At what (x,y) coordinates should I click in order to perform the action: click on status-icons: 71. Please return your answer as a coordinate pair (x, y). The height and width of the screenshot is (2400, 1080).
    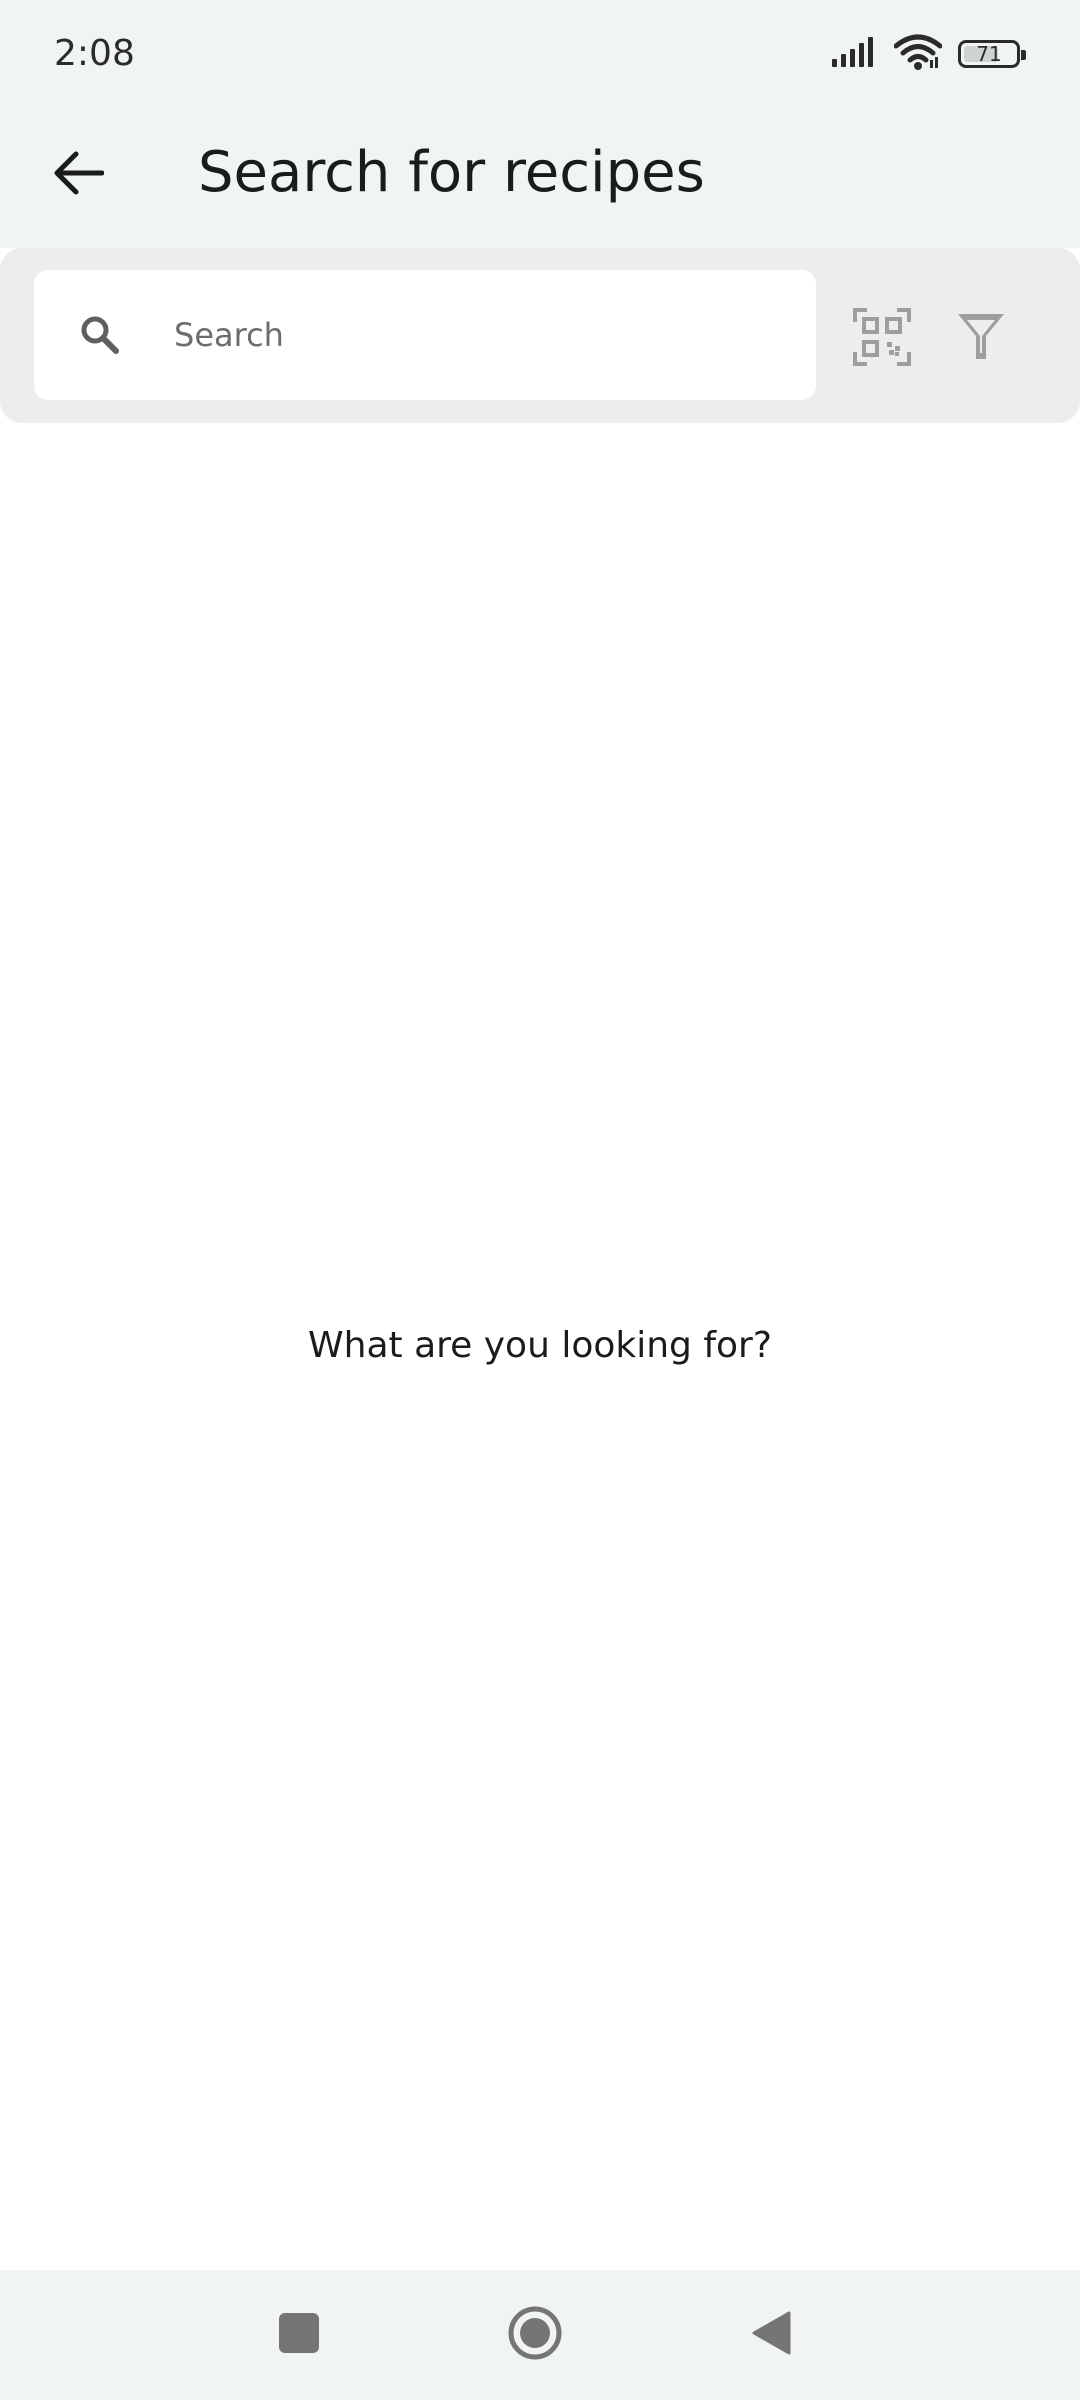
    Looking at the image, I should click on (929, 54).